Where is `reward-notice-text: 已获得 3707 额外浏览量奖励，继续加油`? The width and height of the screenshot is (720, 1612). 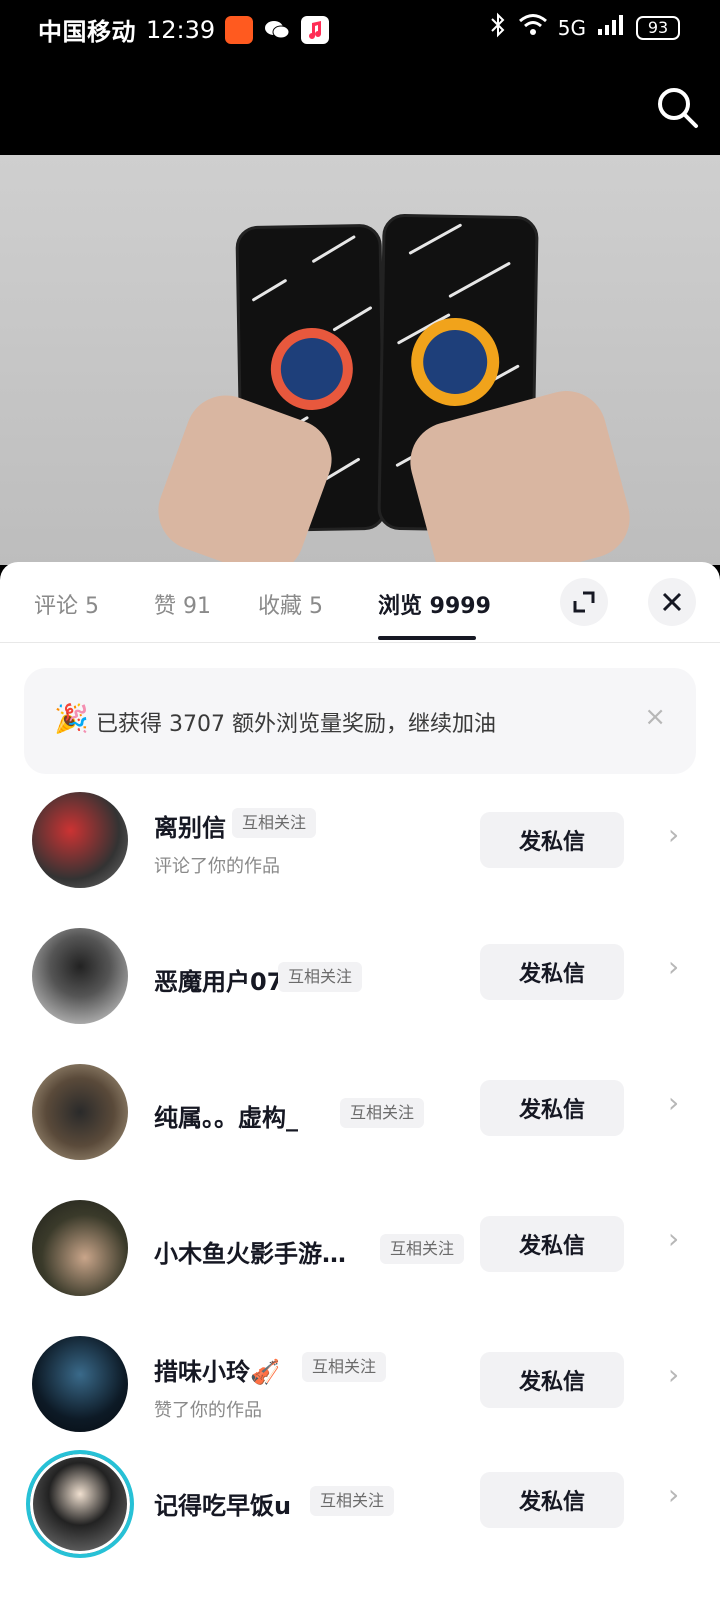
reward-notice-text: 已获得 3707 额外浏览量奖励，继续加油 is located at coordinates (296, 724).